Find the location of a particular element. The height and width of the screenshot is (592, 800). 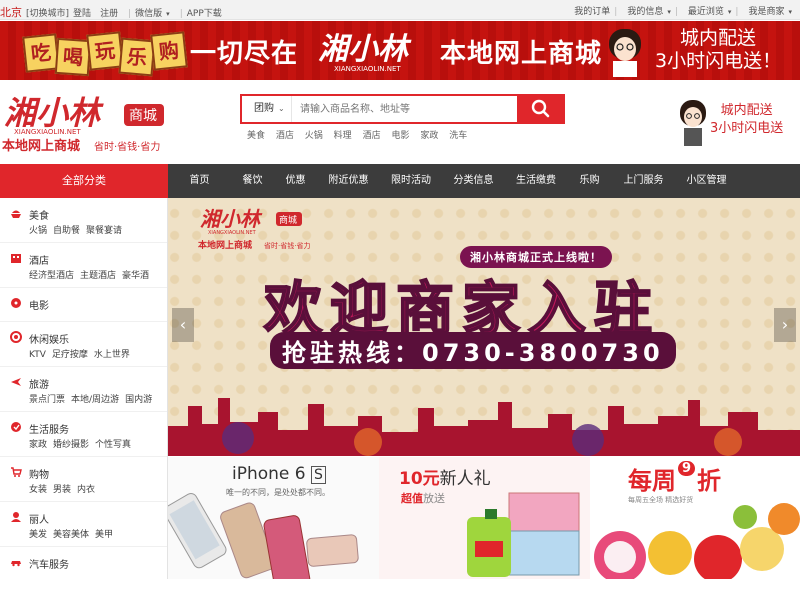

category-food: 美食 火锅 自助餐 聚餐宴请 is located at coordinates (83, 220).